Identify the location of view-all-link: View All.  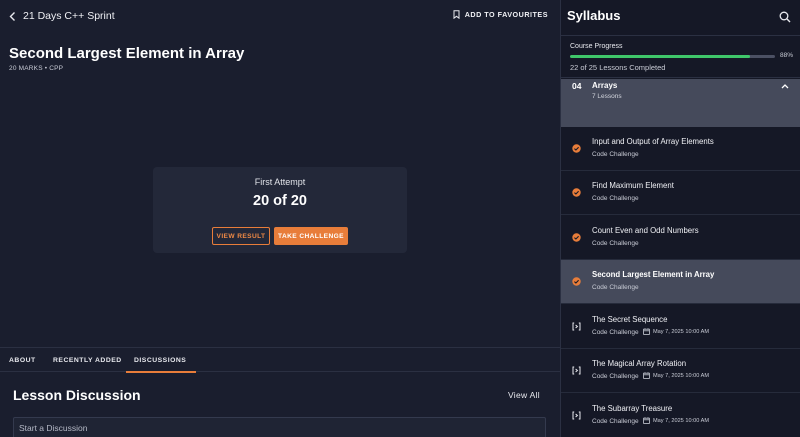
(524, 395).